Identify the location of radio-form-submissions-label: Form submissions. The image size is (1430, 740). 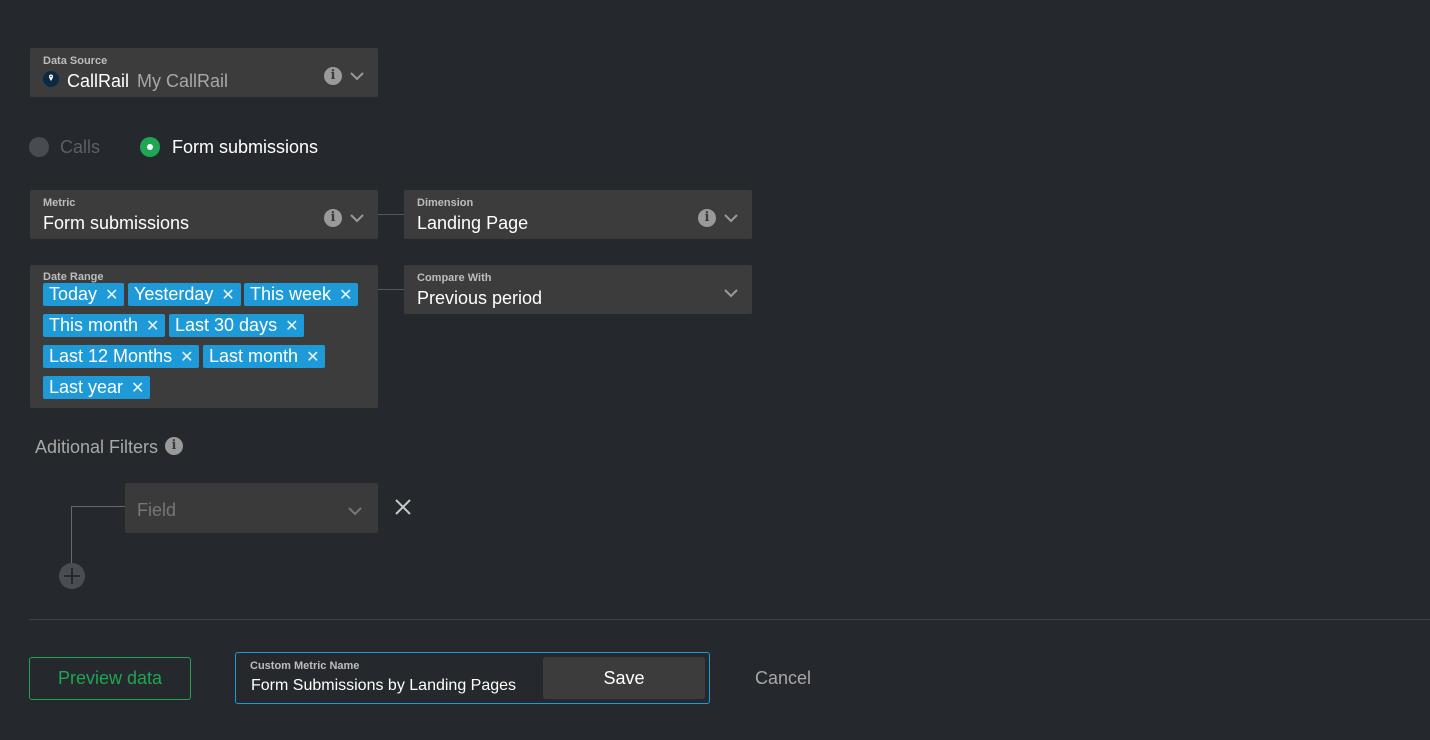
(245, 147).